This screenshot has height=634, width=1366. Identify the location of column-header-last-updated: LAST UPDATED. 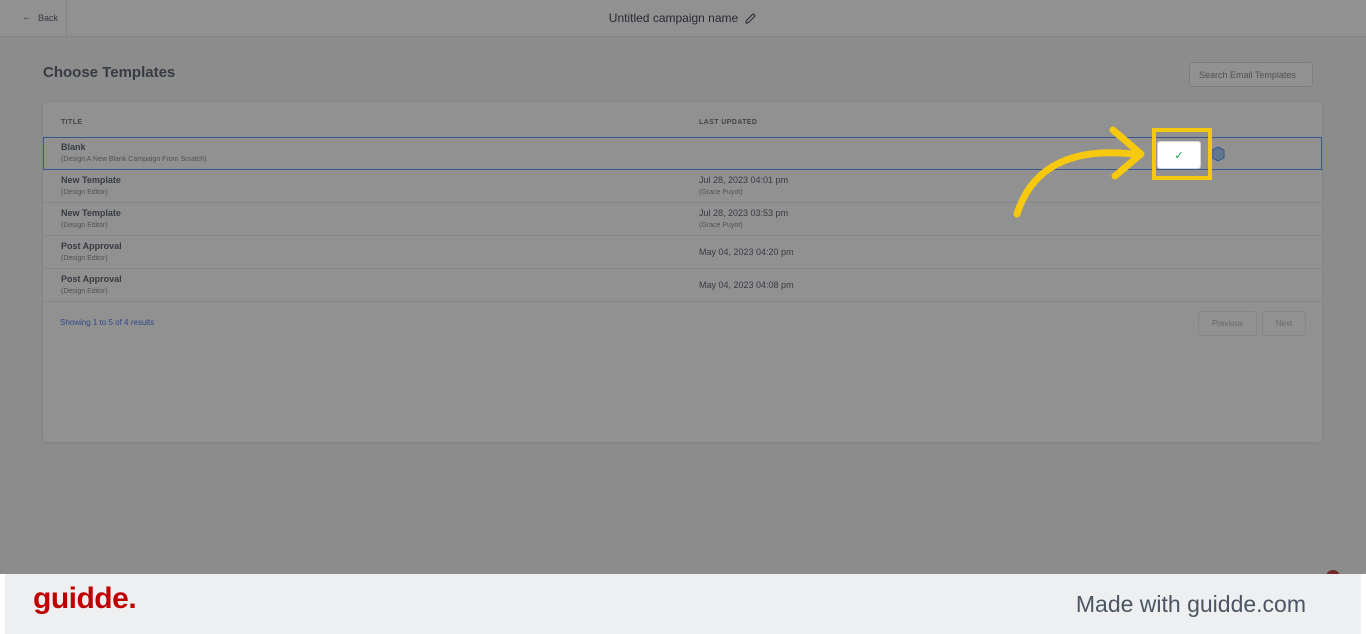
(728, 122).